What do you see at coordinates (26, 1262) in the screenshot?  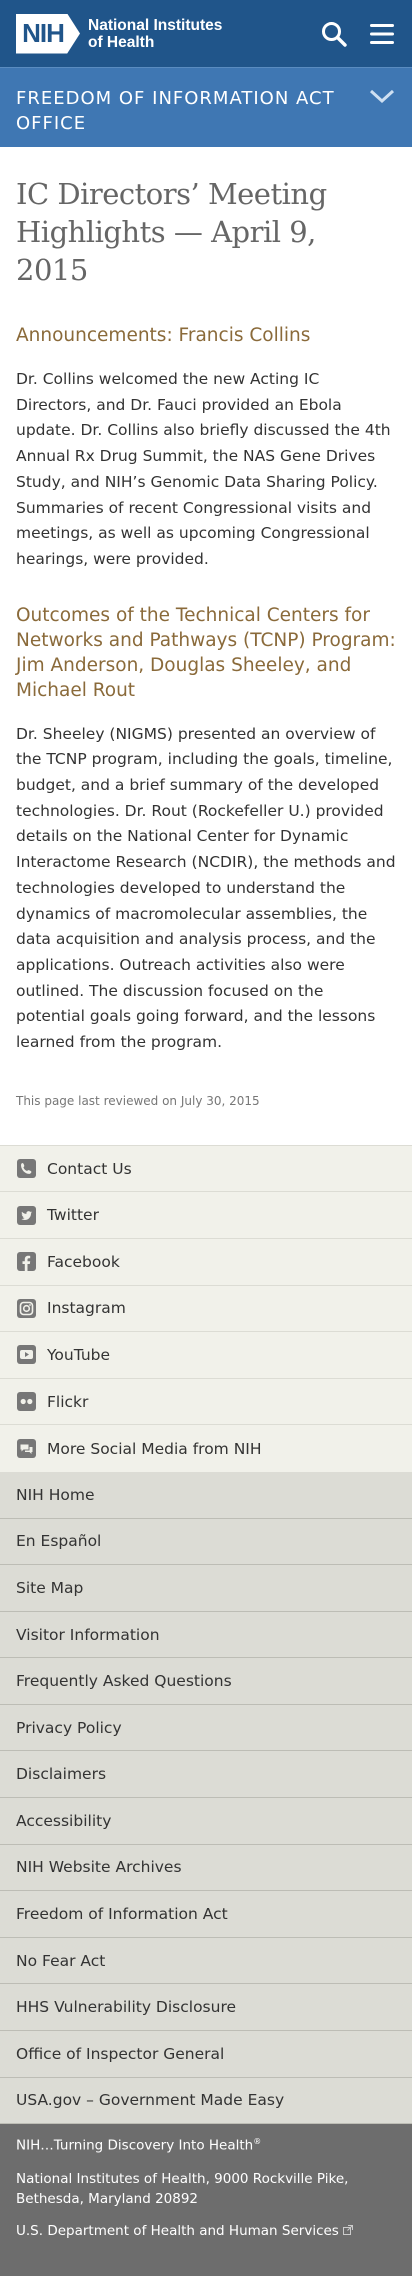 I see `facebook-icon` at bounding box center [26, 1262].